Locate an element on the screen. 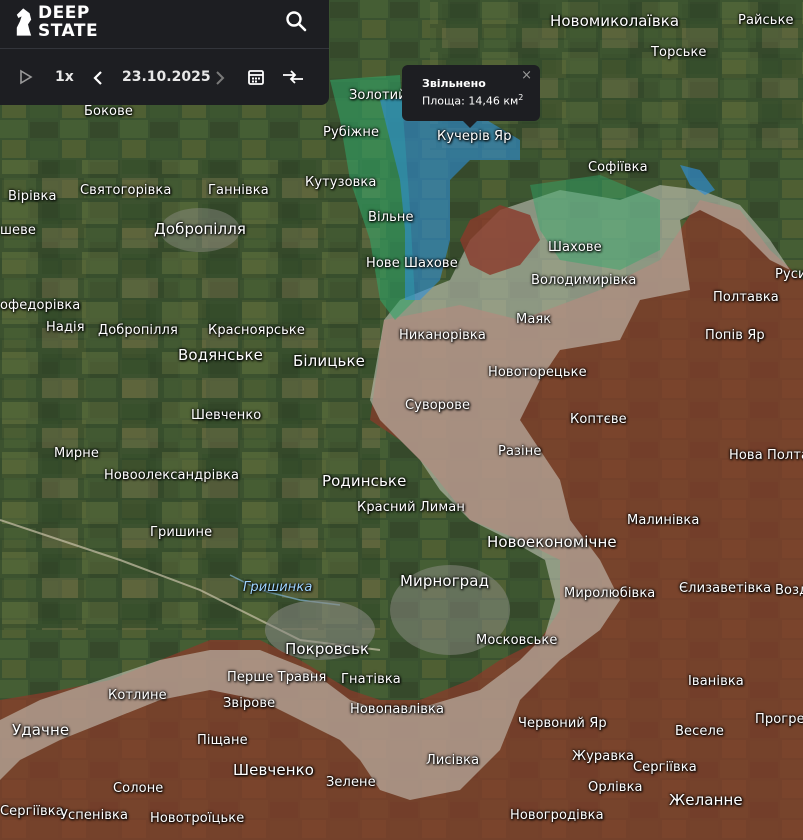  knight-logo-icon is located at coordinates (24, 22).